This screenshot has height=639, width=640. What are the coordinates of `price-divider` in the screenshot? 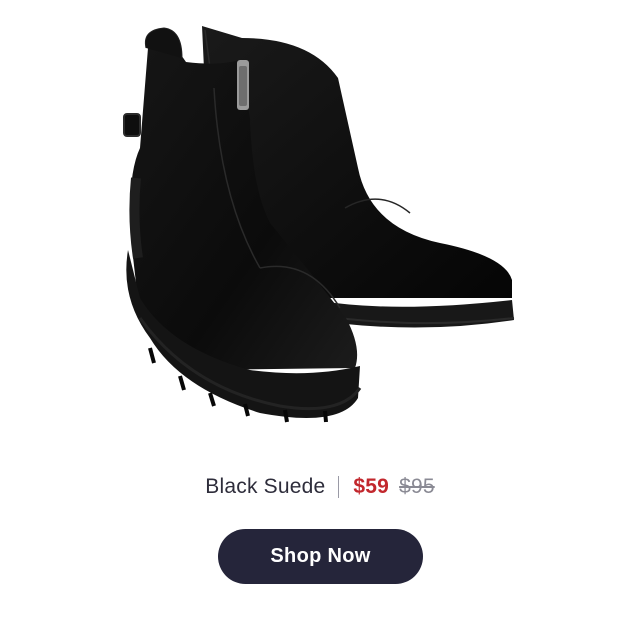 It's located at (339, 487).